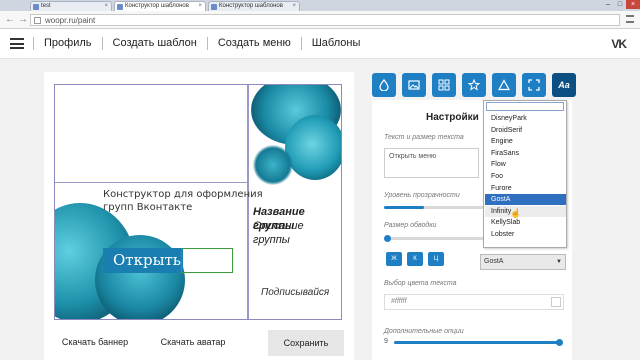 The height and width of the screenshot is (360, 640). What do you see at coordinates (633, 4) in the screenshot?
I see `close-window-icon: ×` at bounding box center [633, 4].